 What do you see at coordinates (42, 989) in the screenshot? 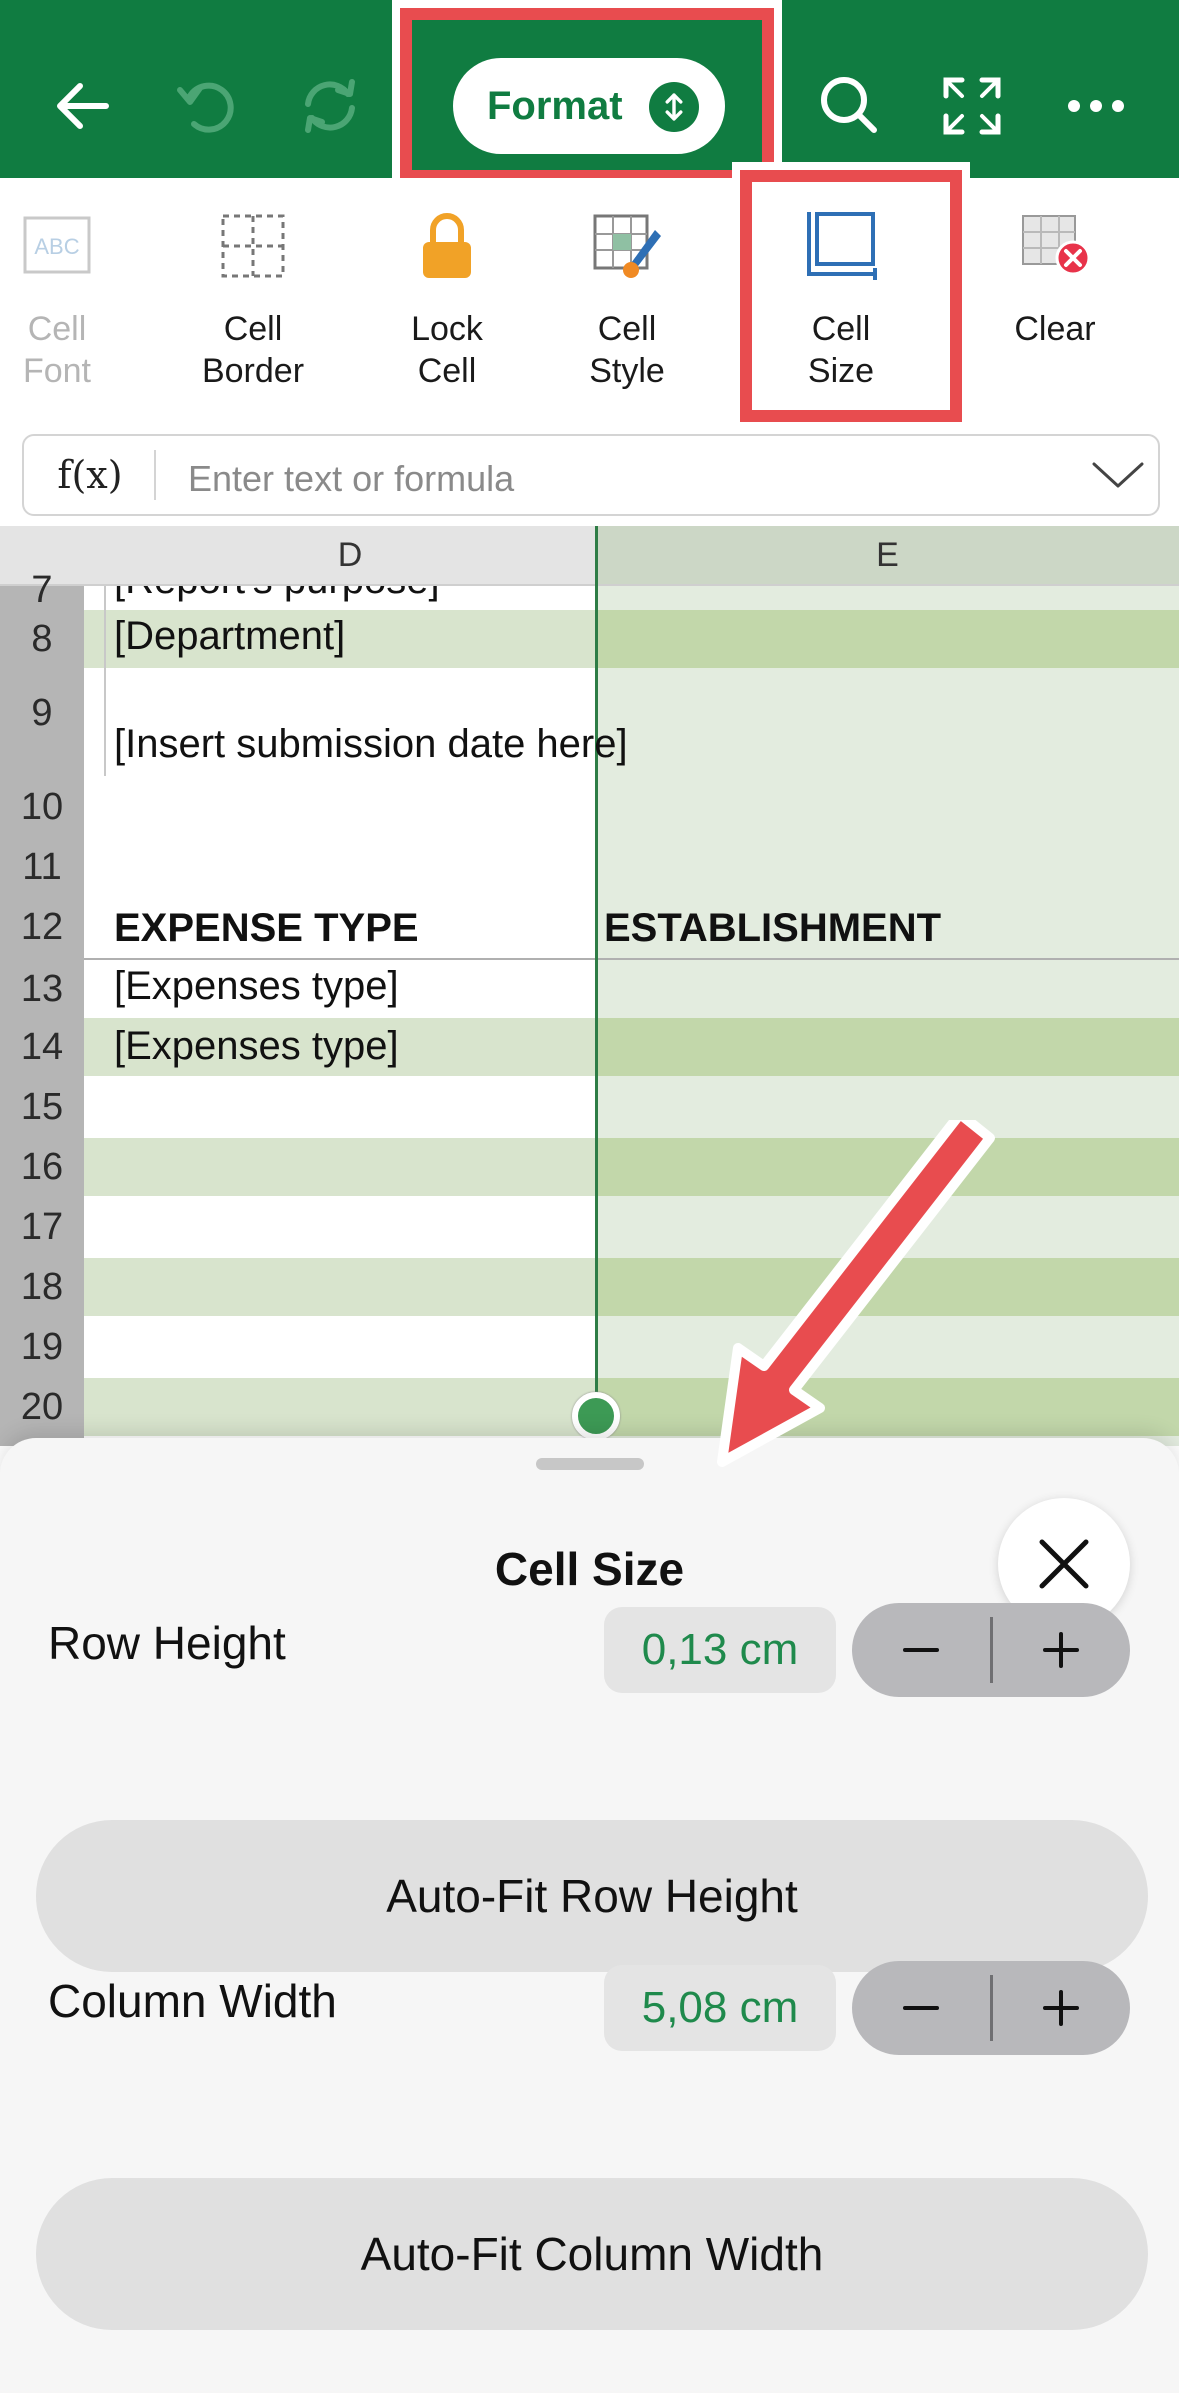
I see `row-number: 13` at bounding box center [42, 989].